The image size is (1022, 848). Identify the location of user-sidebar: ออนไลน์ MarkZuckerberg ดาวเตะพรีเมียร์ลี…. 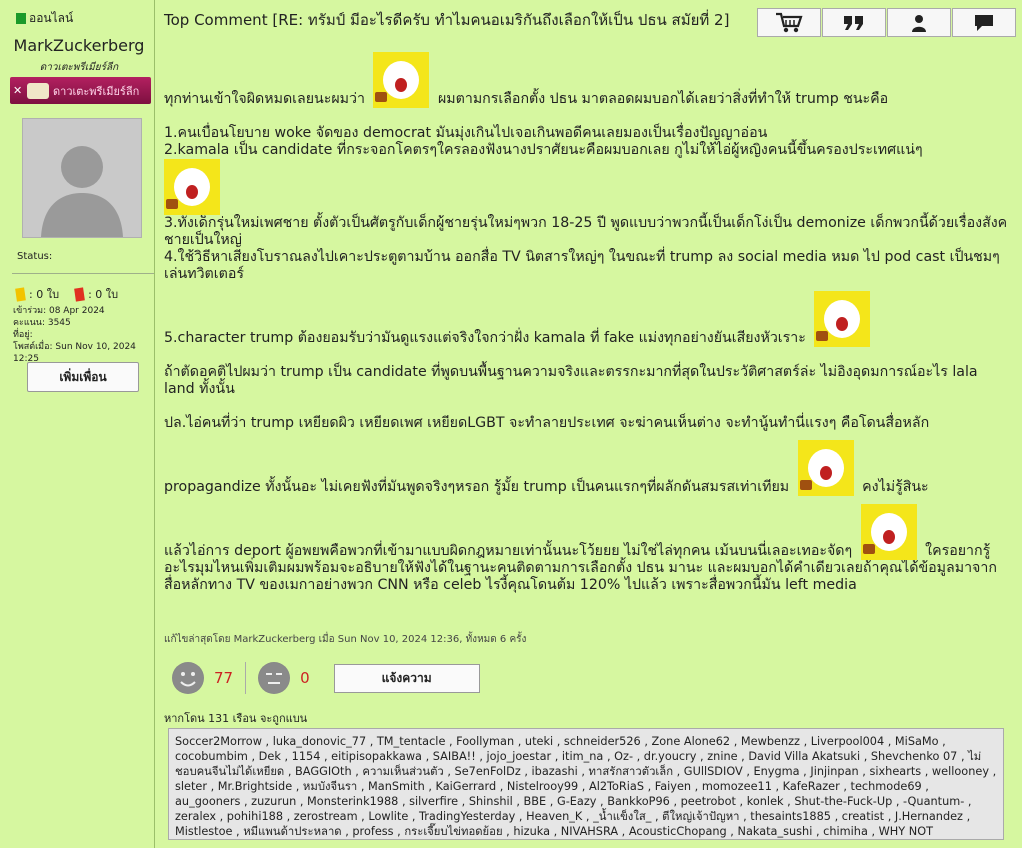
(79, 424).